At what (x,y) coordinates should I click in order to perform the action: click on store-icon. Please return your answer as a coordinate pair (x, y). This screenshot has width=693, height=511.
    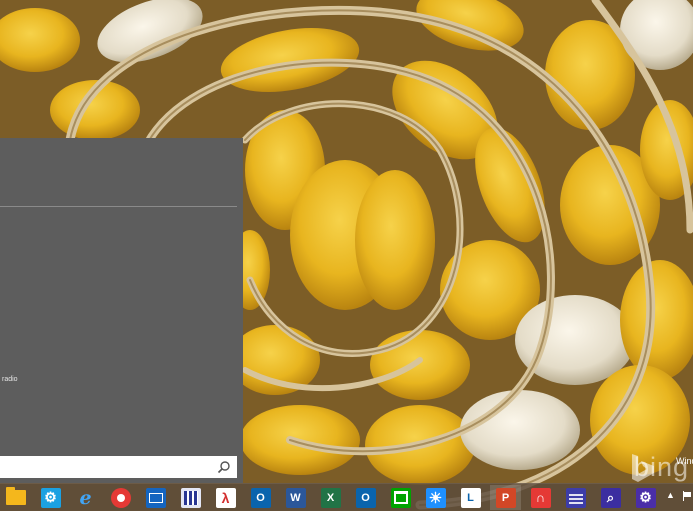
    Looking at the image, I should click on (400, 497).